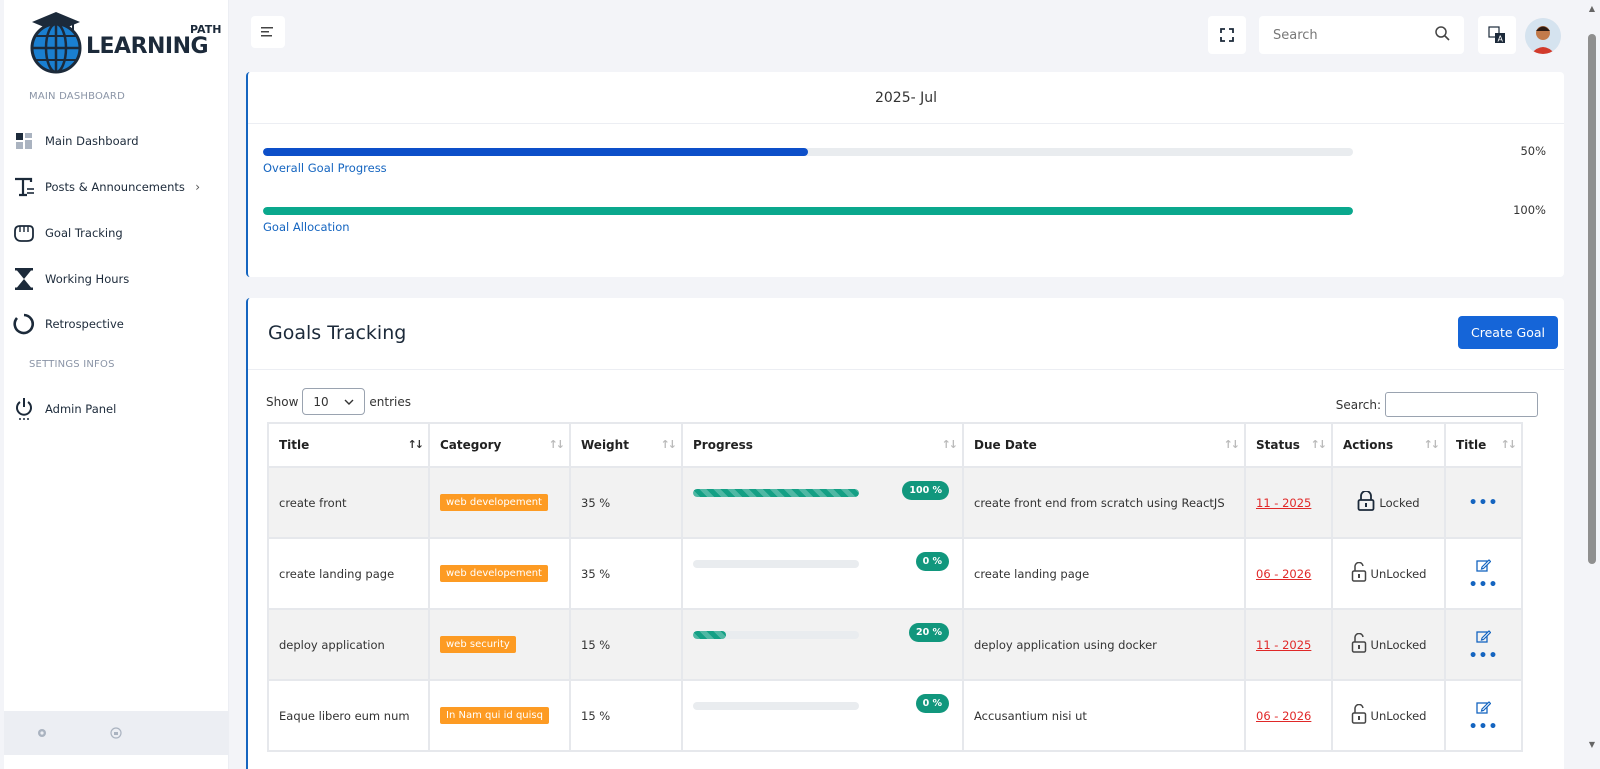 This screenshot has width=1600, height=769. I want to click on column-header-due-date: Due Date ↑↓, so click(1104, 445).